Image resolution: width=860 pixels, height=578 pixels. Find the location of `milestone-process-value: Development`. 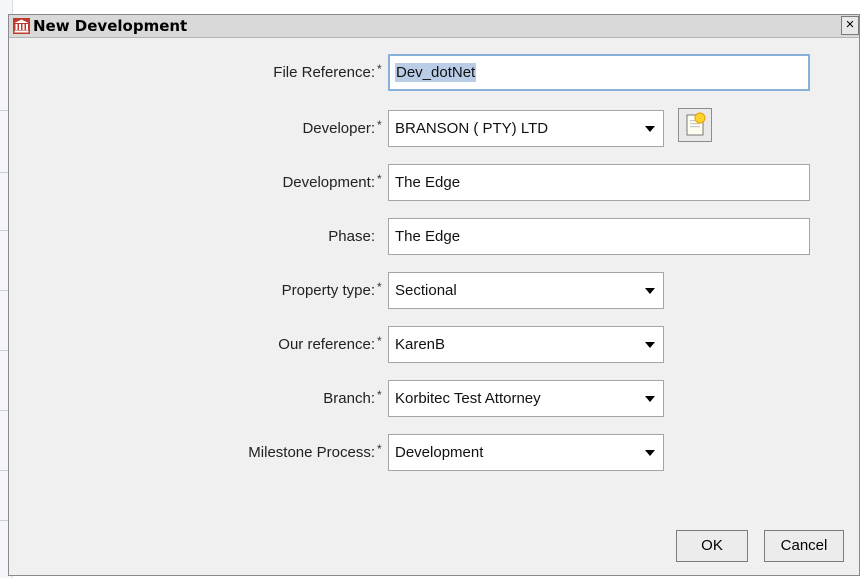

milestone-process-value: Development is located at coordinates (439, 452).